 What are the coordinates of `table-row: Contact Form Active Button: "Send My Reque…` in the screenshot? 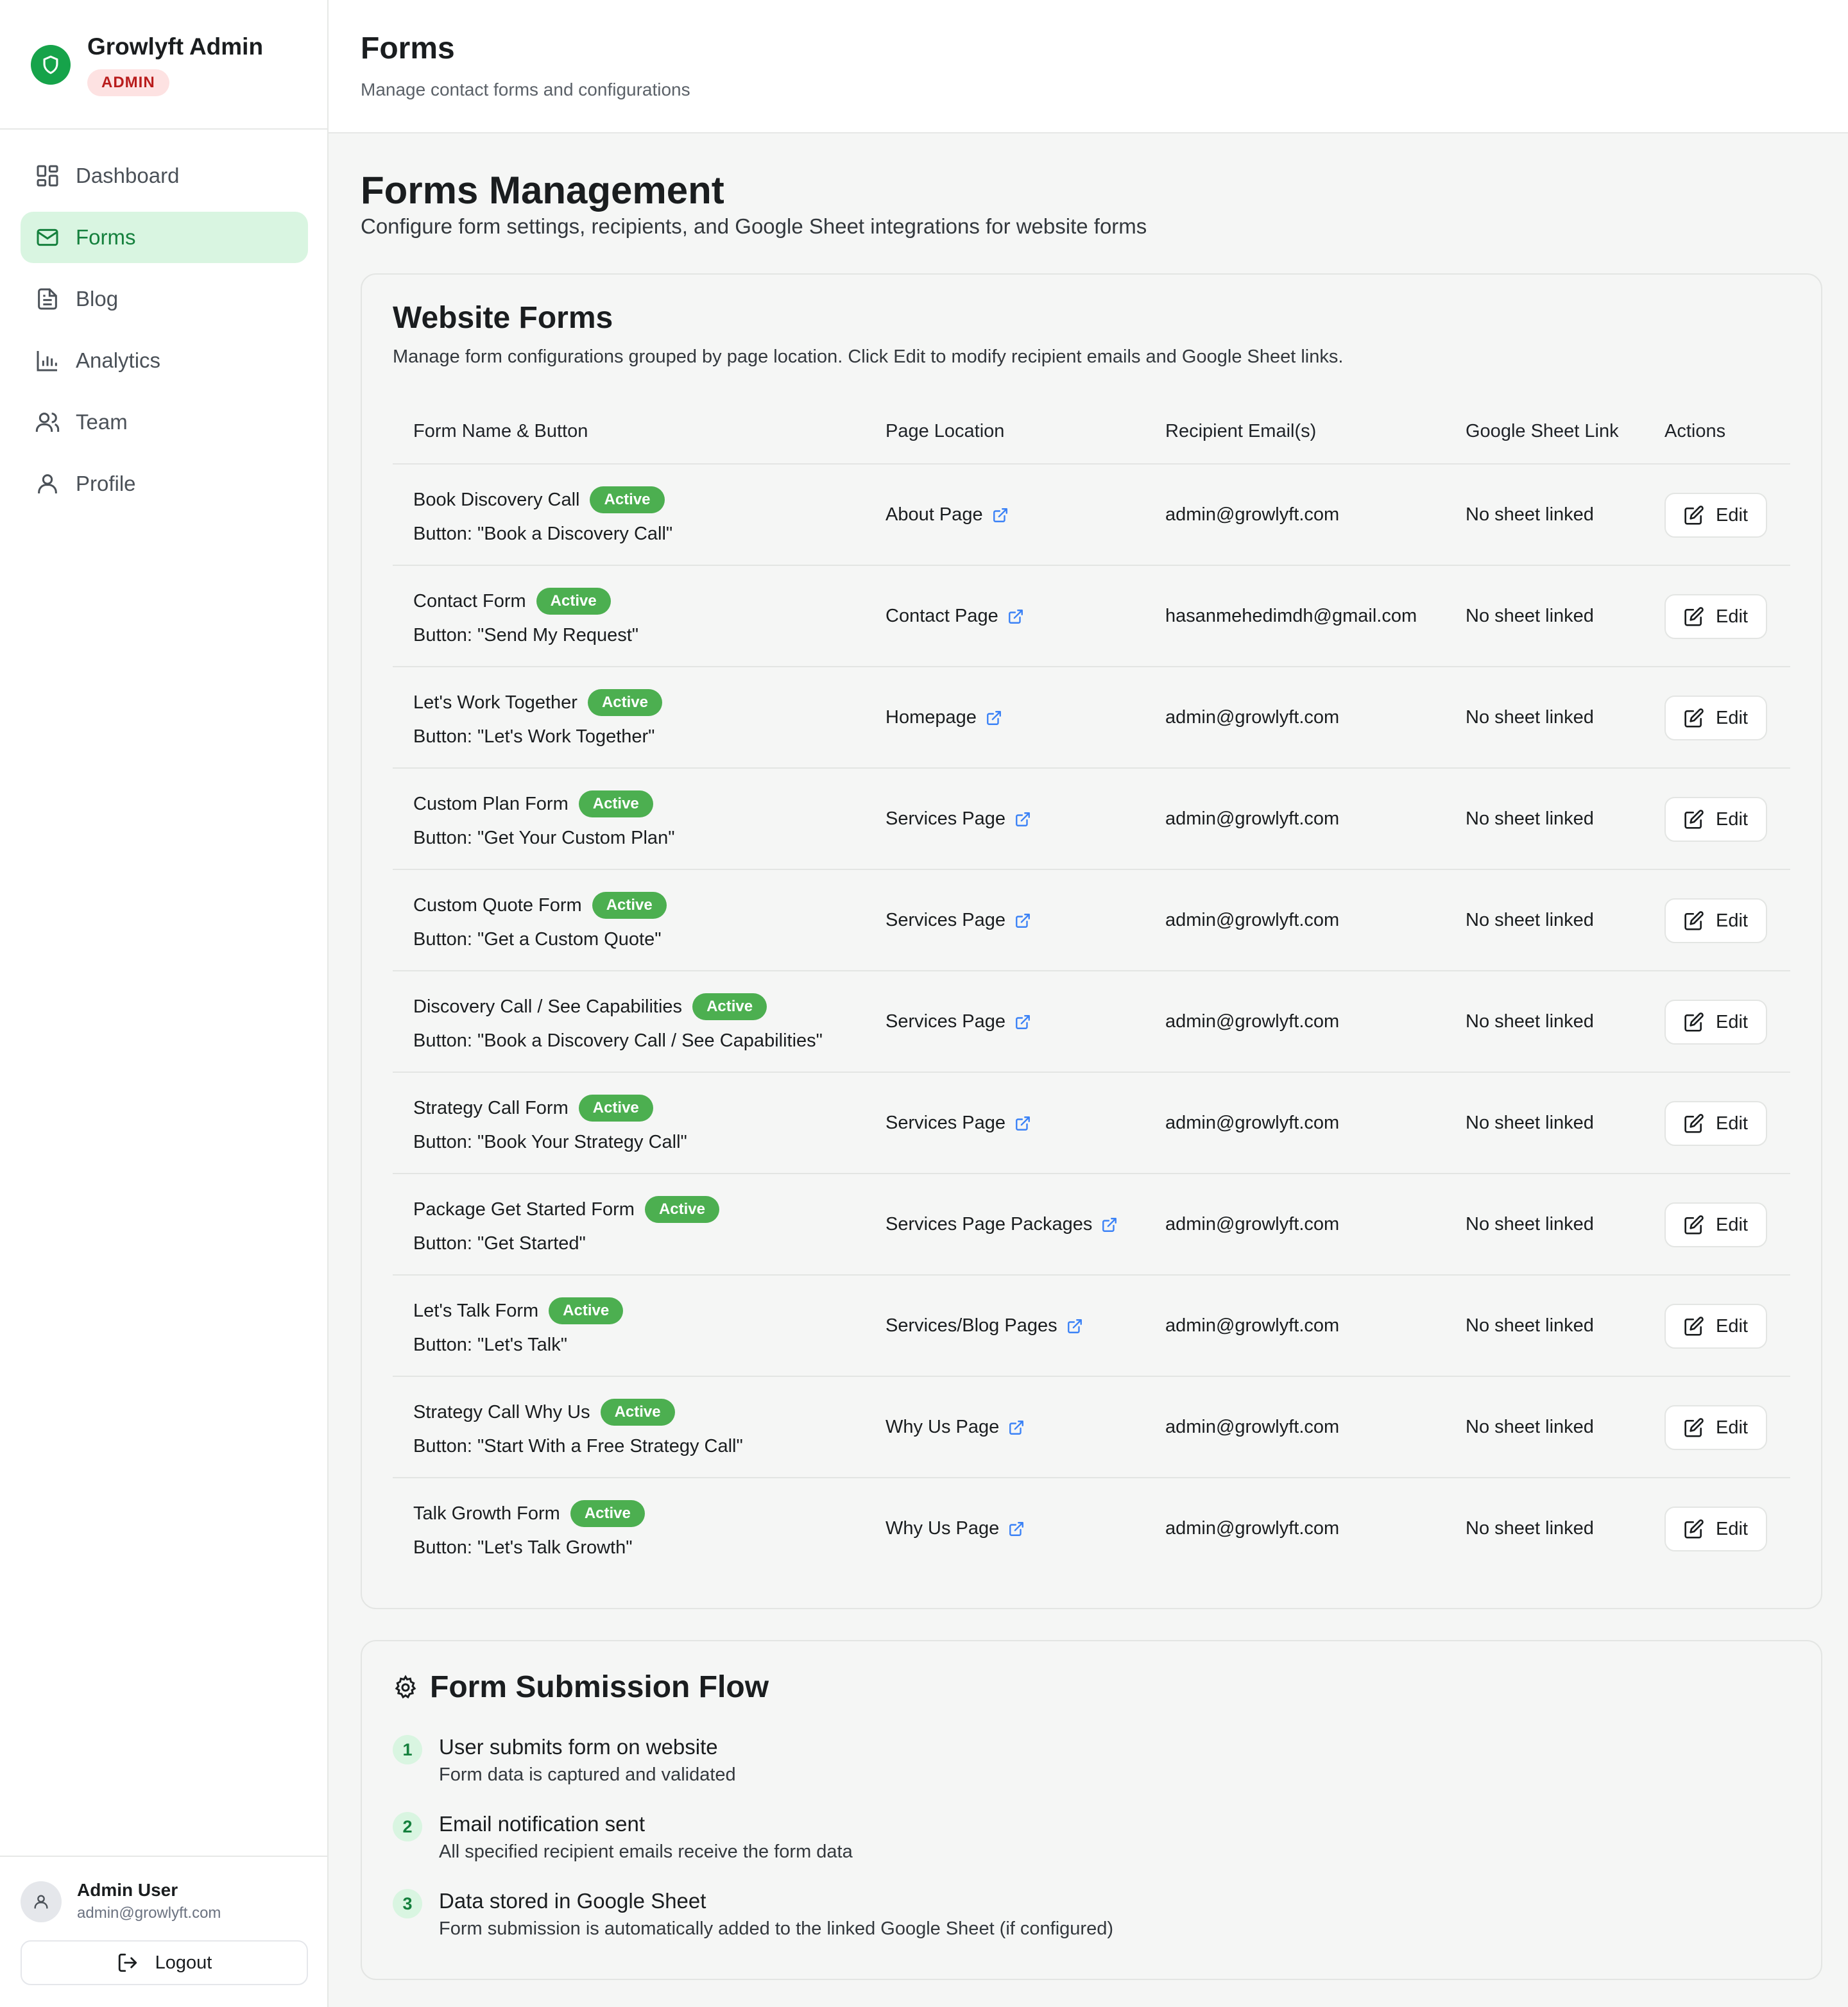 It's located at (1092, 616).